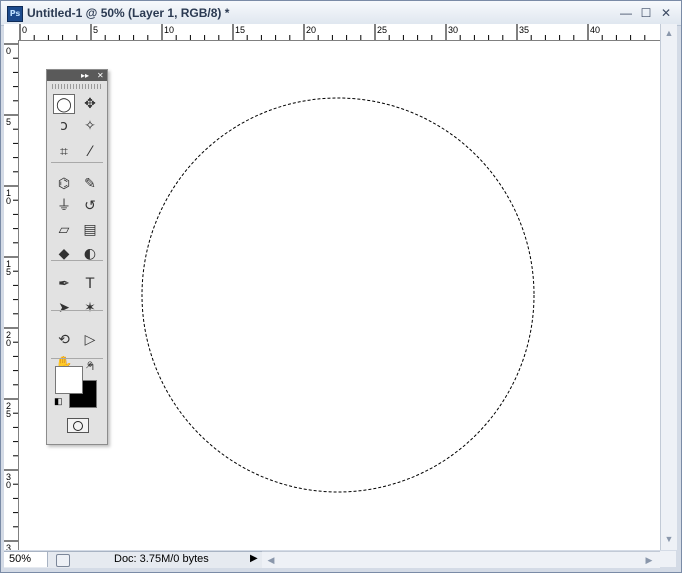 This screenshot has height=573, width=682. Describe the element at coordinates (64, 308) in the screenshot. I see `path-selection-tool-icon: ➤` at that location.